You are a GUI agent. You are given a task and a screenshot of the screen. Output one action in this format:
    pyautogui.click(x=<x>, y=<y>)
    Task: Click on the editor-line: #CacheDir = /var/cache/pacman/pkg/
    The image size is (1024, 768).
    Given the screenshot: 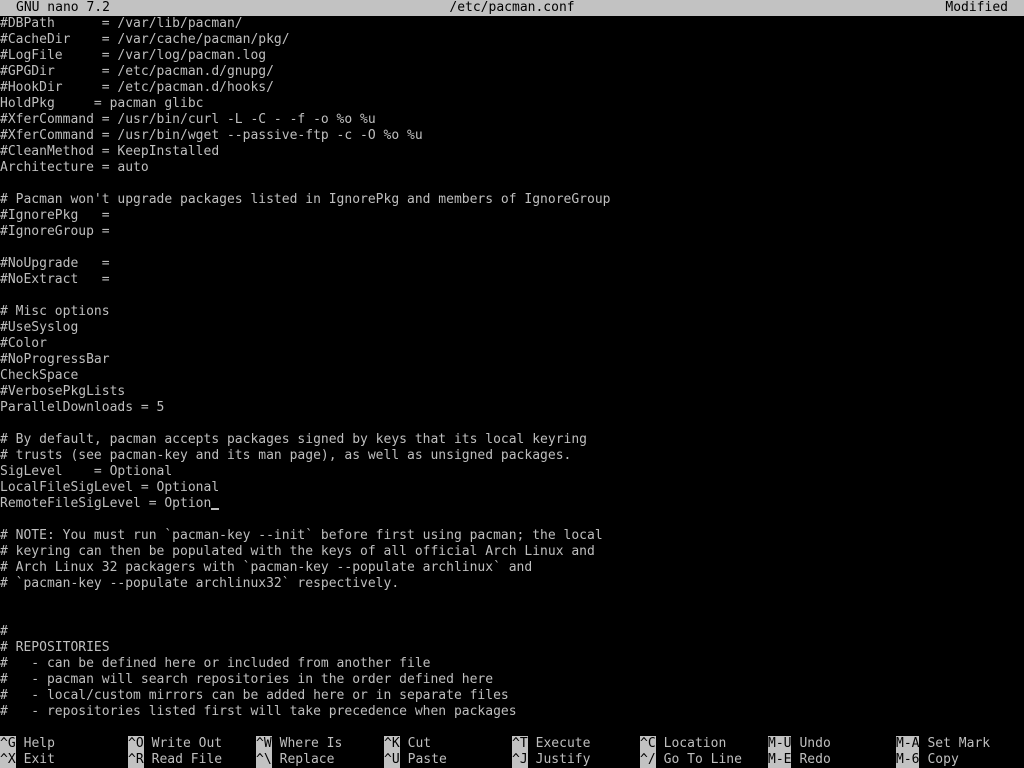 What is the action you would take?
    pyautogui.click(x=512, y=40)
    